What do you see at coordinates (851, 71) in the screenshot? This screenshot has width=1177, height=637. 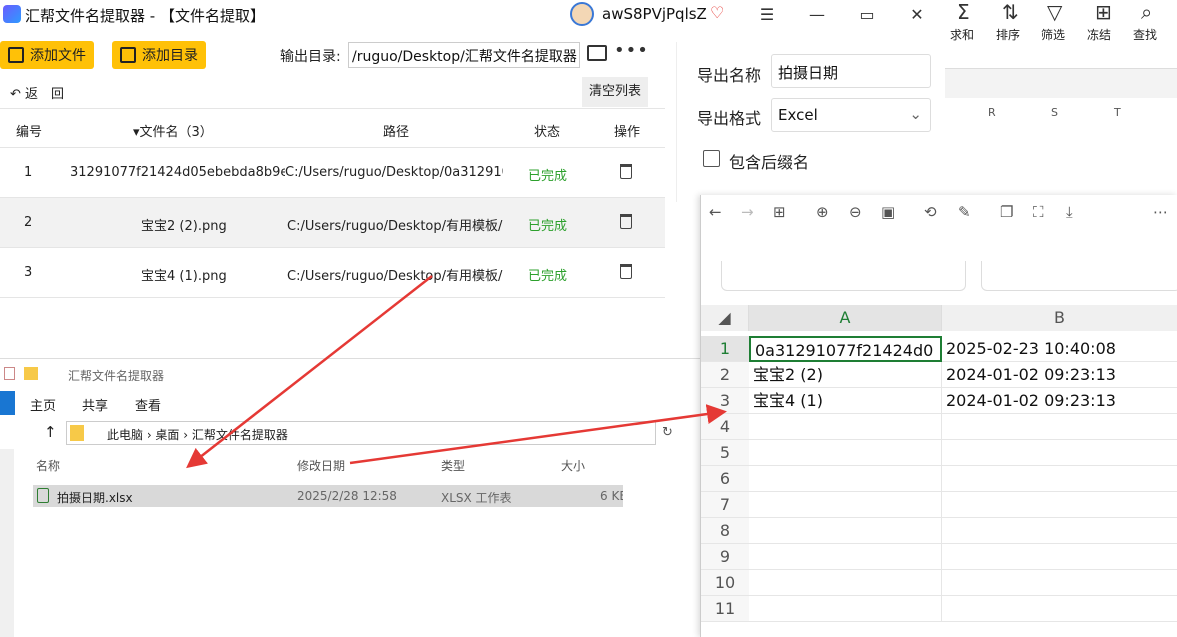 I see `export-name-input: 拍摄日期` at bounding box center [851, 71].